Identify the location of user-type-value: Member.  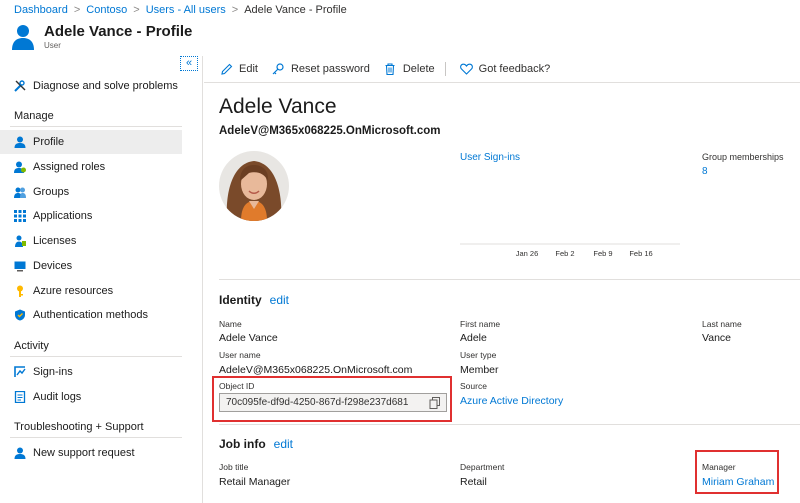
(479, 370).